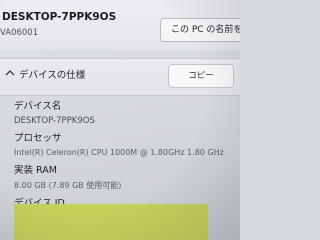  I want to click on device-model-text: VA06001, so click(19, 33).